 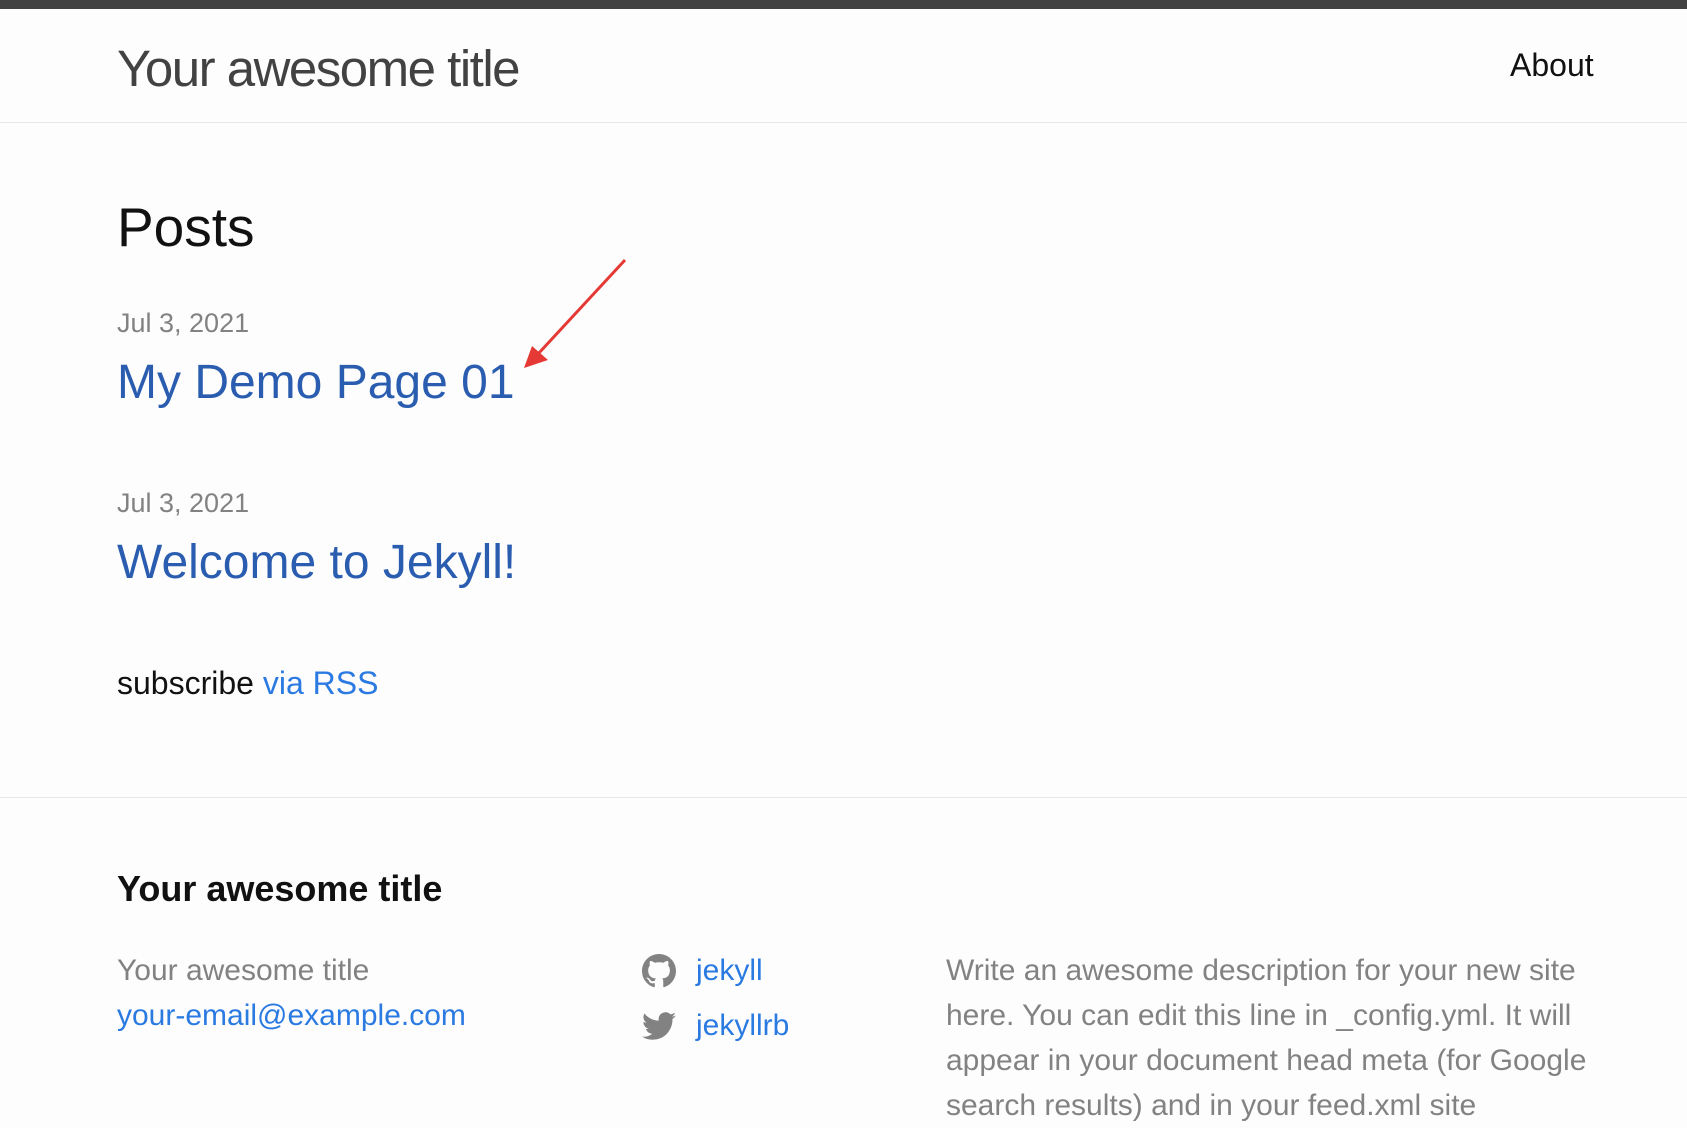 I want to click on social-item-twitter: jekyllrb, so click(x=715, y=1025).